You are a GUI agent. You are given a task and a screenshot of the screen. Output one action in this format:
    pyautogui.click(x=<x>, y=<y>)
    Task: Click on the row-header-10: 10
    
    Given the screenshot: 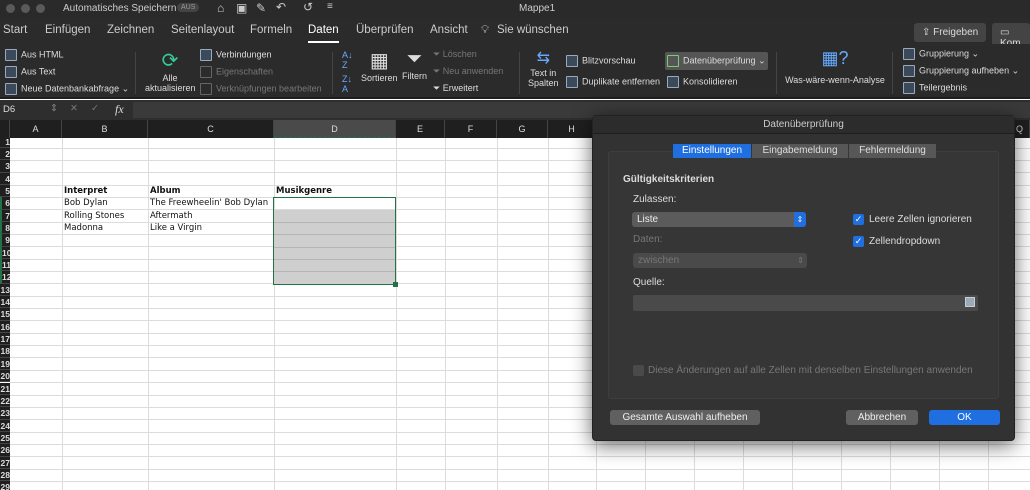 What is the action you would take?
    pyautogui.click(x=5, y=252)
    